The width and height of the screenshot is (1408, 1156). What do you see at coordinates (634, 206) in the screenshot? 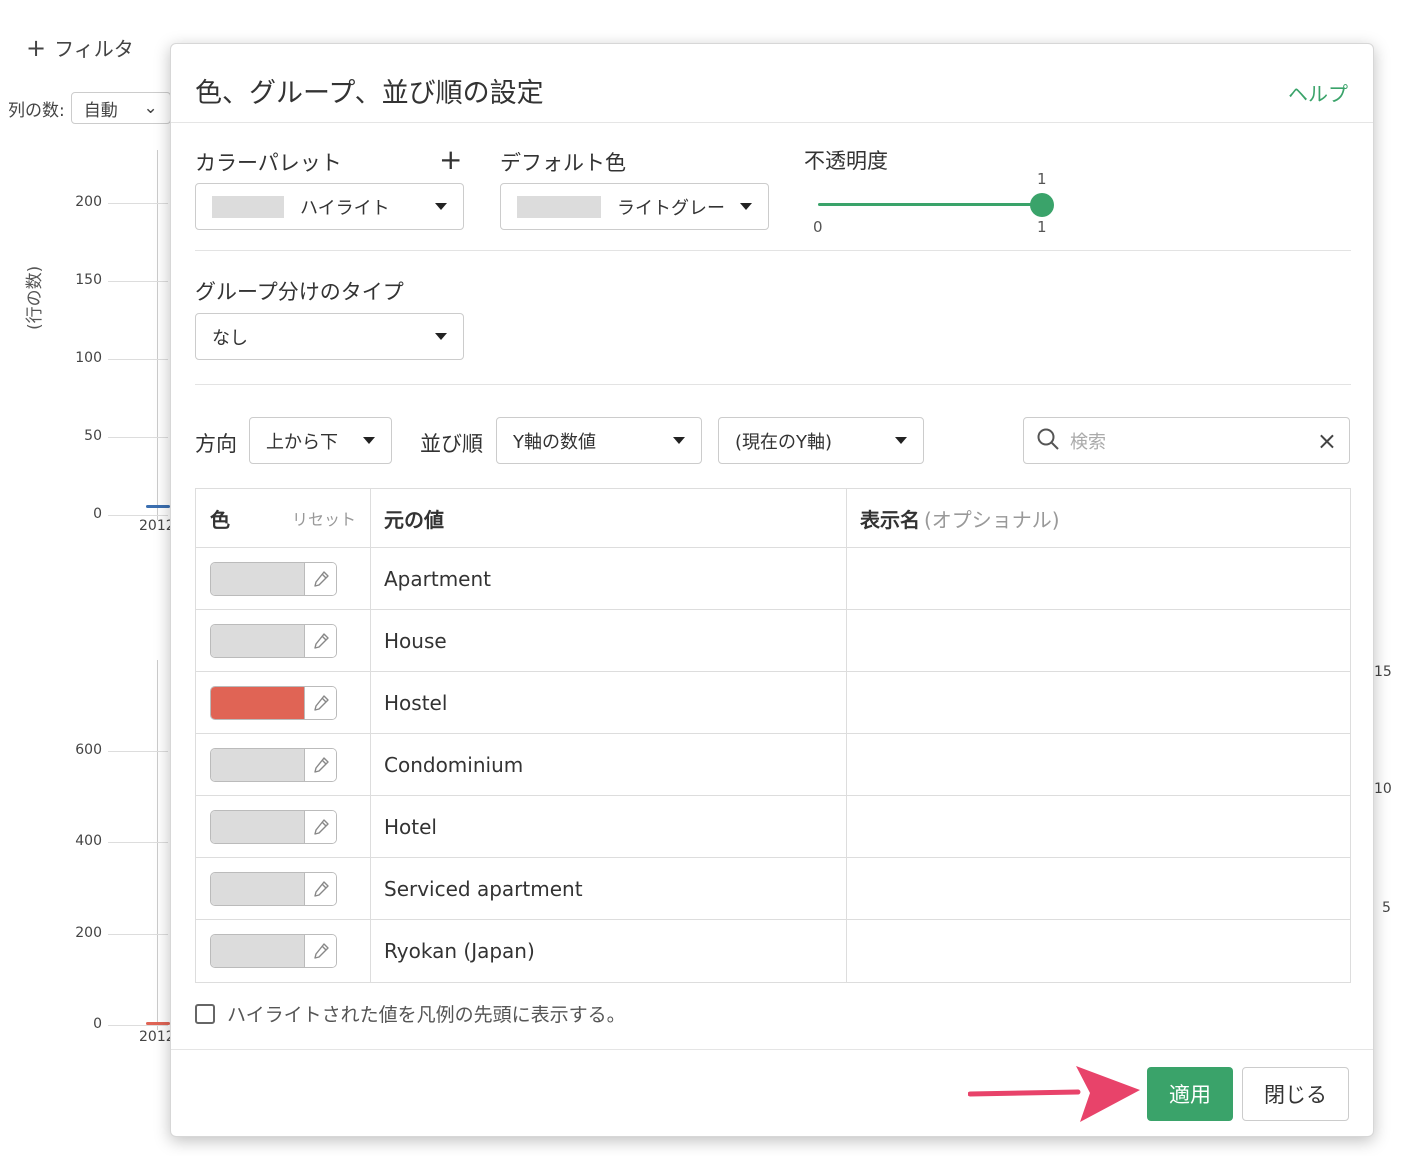
I see `default-color-select: ライトグレー` at bounding box center [634, 206].